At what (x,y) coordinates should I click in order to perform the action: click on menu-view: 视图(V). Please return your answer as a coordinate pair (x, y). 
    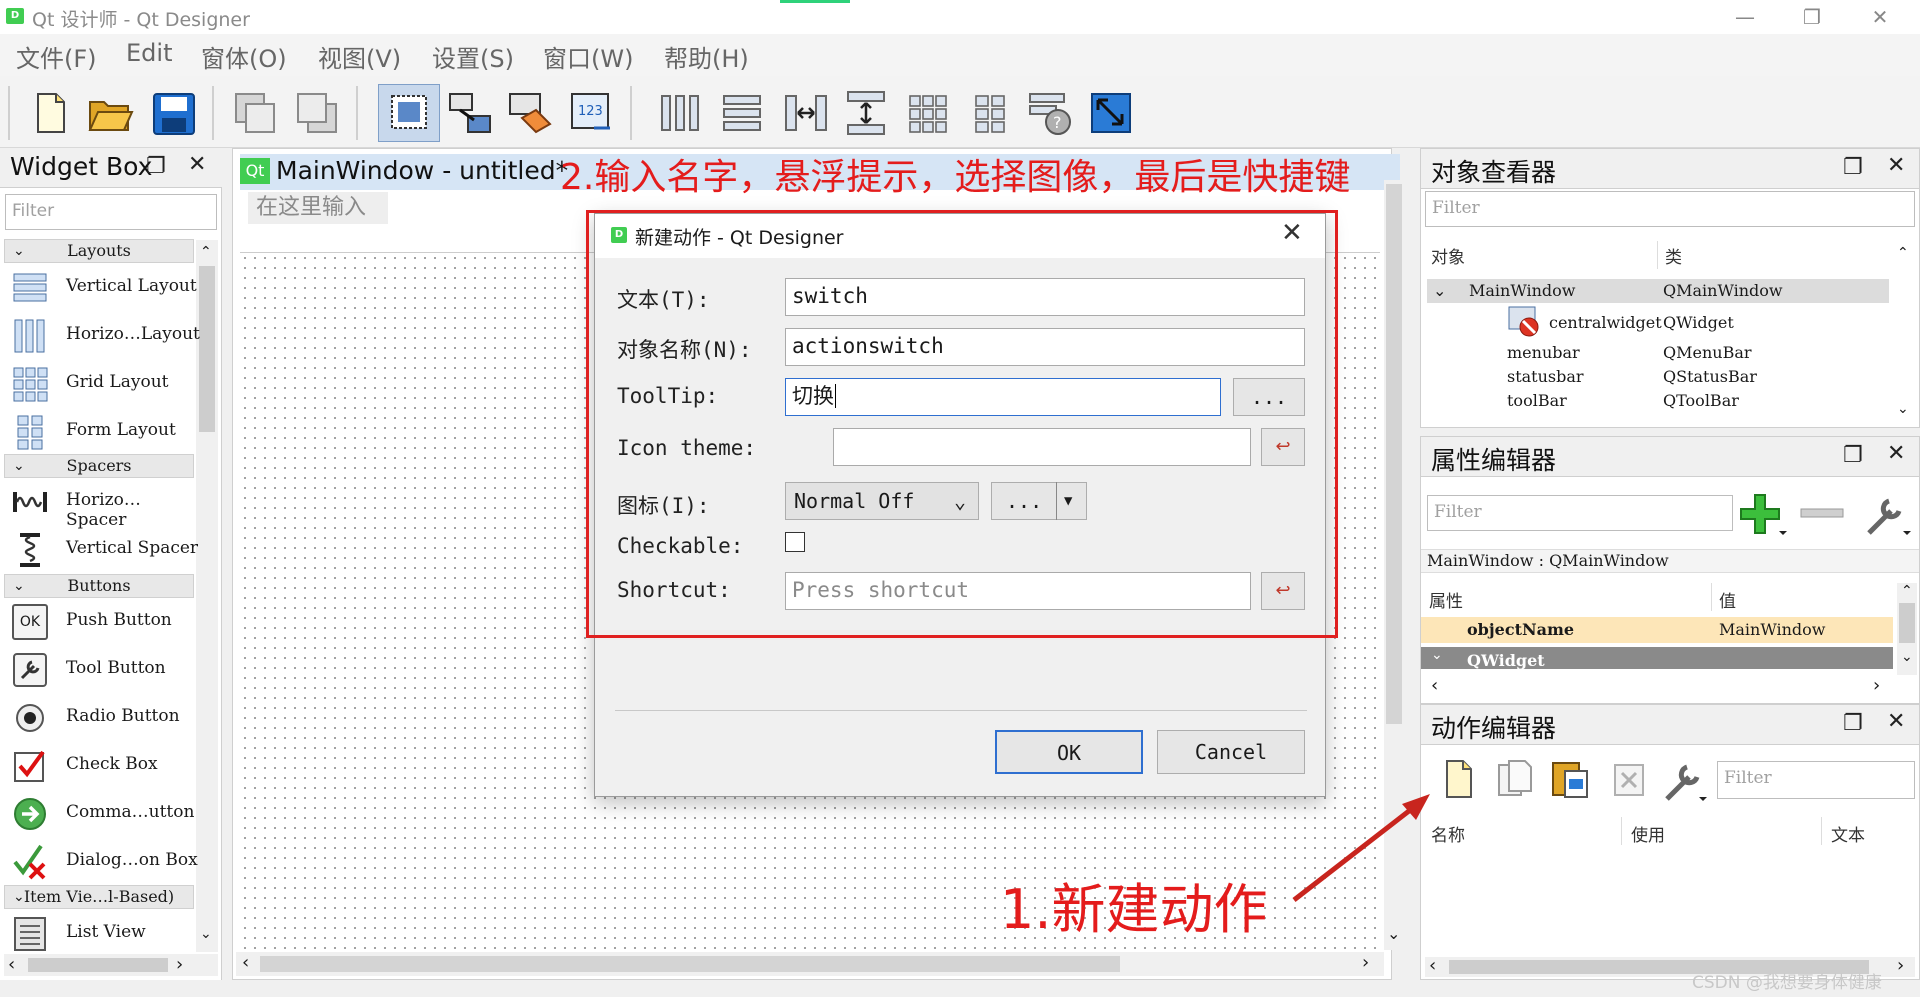
    Looking at the image, I should click on (359, 56).